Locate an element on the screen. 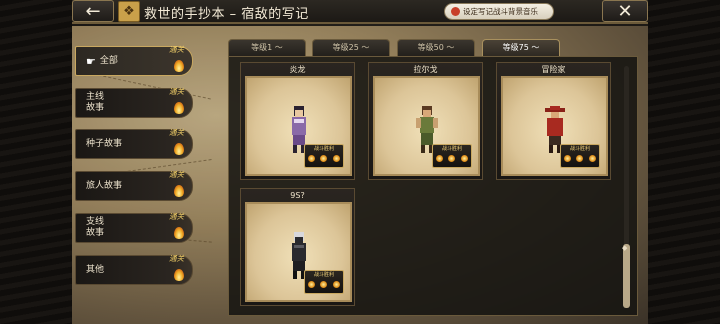  close-icon: ✕ is located at coordinates (625, 11).